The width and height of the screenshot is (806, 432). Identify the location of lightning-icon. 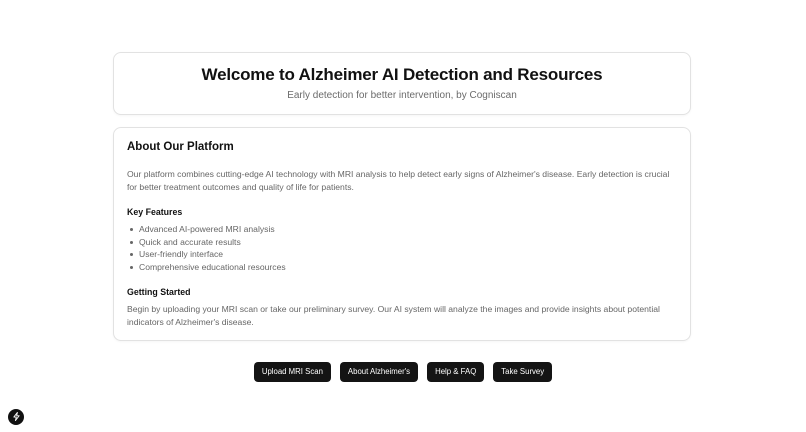
(16, 417).